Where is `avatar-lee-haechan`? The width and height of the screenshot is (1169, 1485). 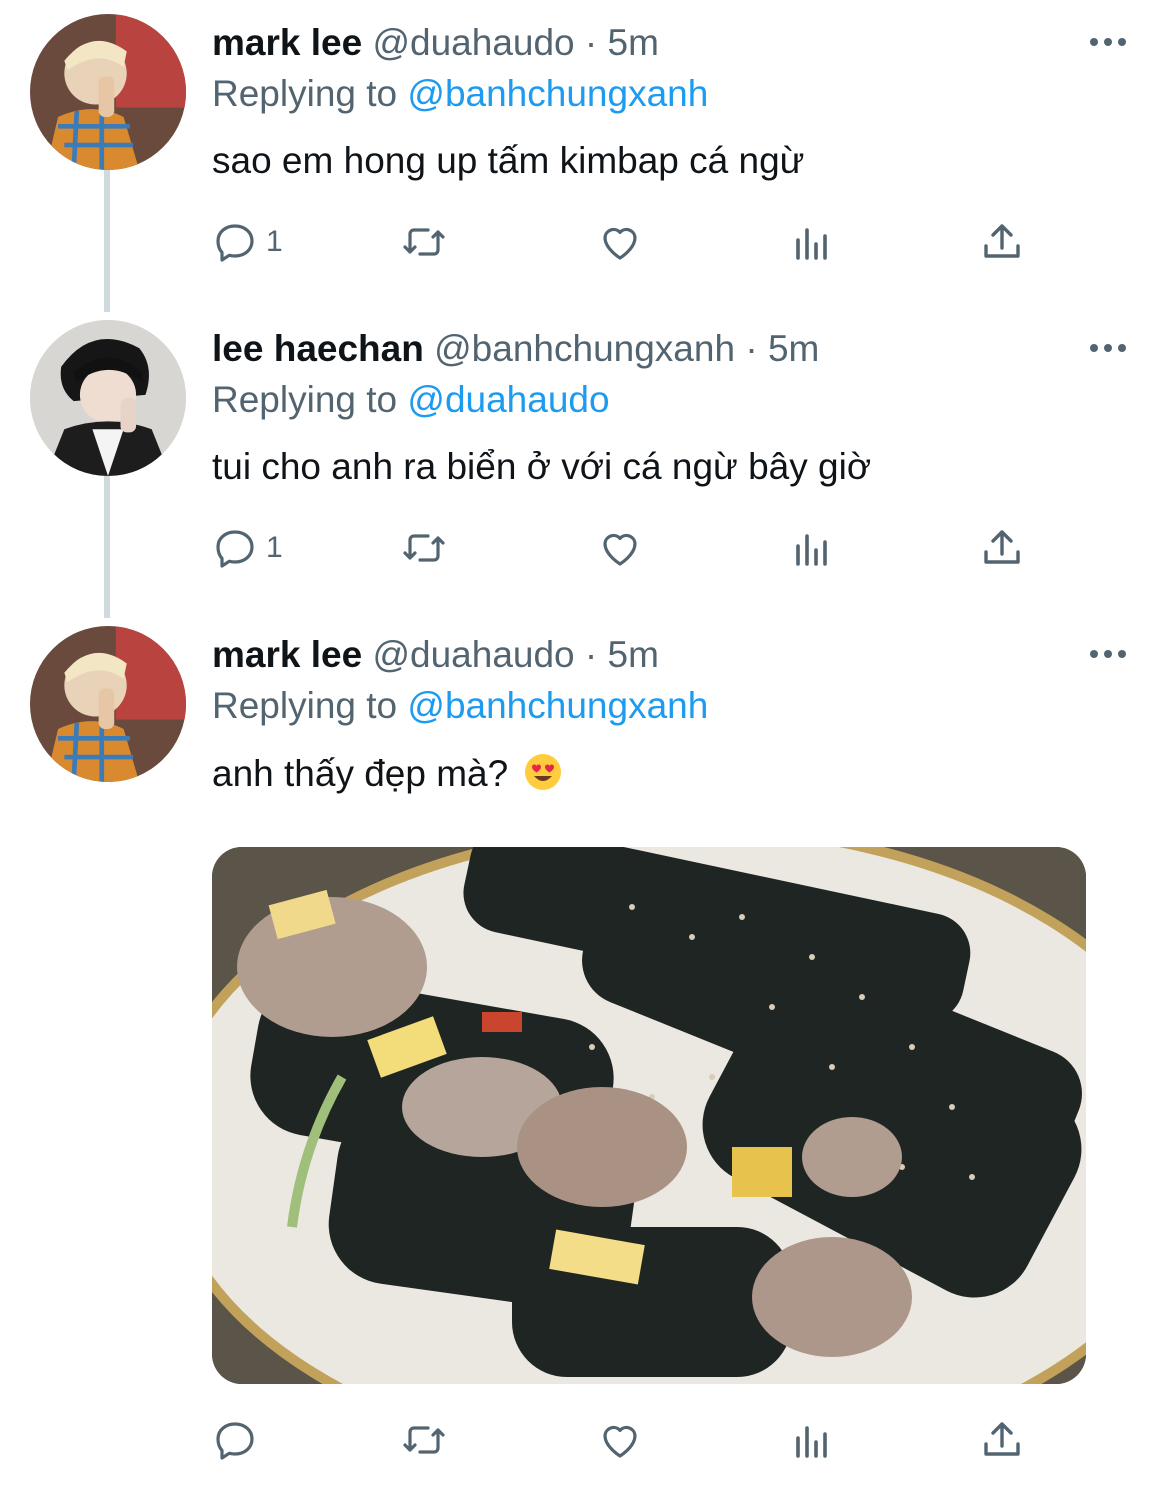
avatar-lee-haechan is located at coordinates (108, 398).